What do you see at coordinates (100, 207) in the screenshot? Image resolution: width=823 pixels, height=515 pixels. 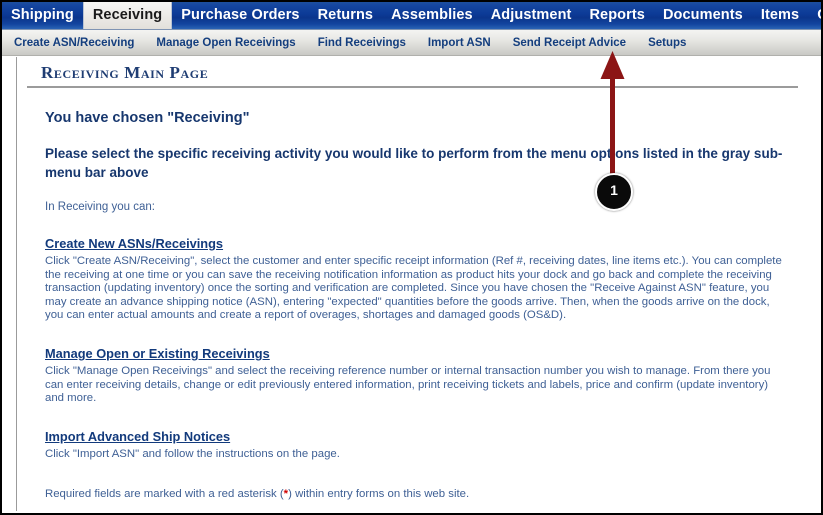 I see `intro-text: In Receiving you can:` at bounding box center [100, 207].